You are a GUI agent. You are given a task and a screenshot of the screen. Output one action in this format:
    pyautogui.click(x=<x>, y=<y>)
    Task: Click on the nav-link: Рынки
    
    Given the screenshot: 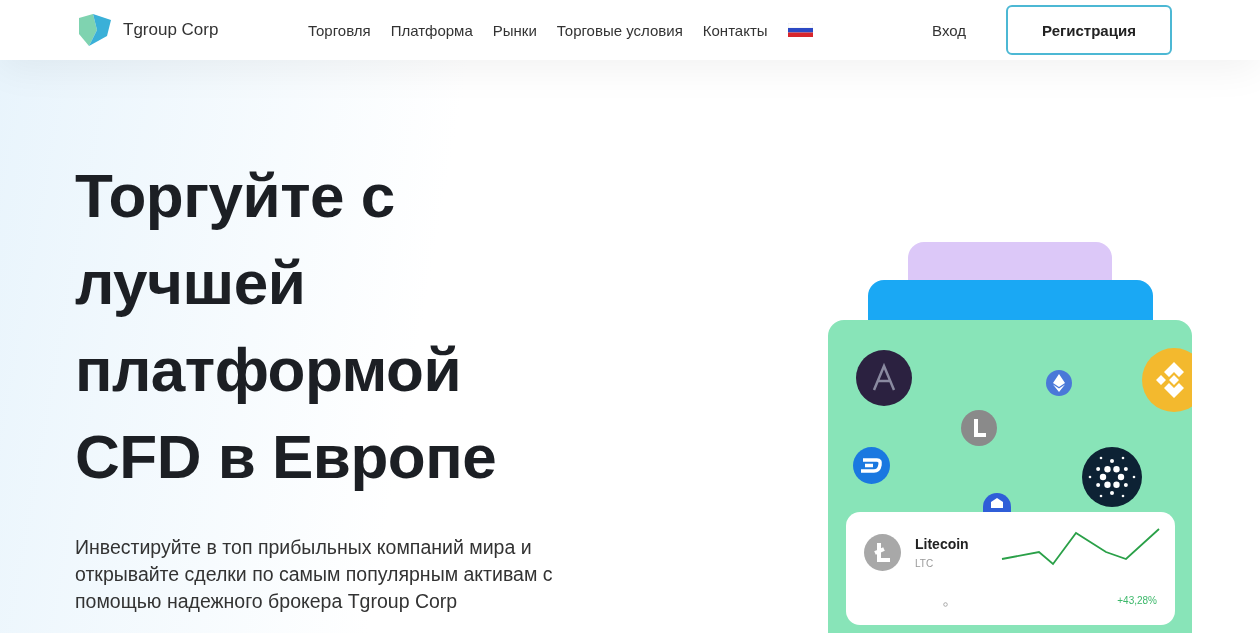 What is the action you would take?
    pyautogui.click(x=514, y=30)
    